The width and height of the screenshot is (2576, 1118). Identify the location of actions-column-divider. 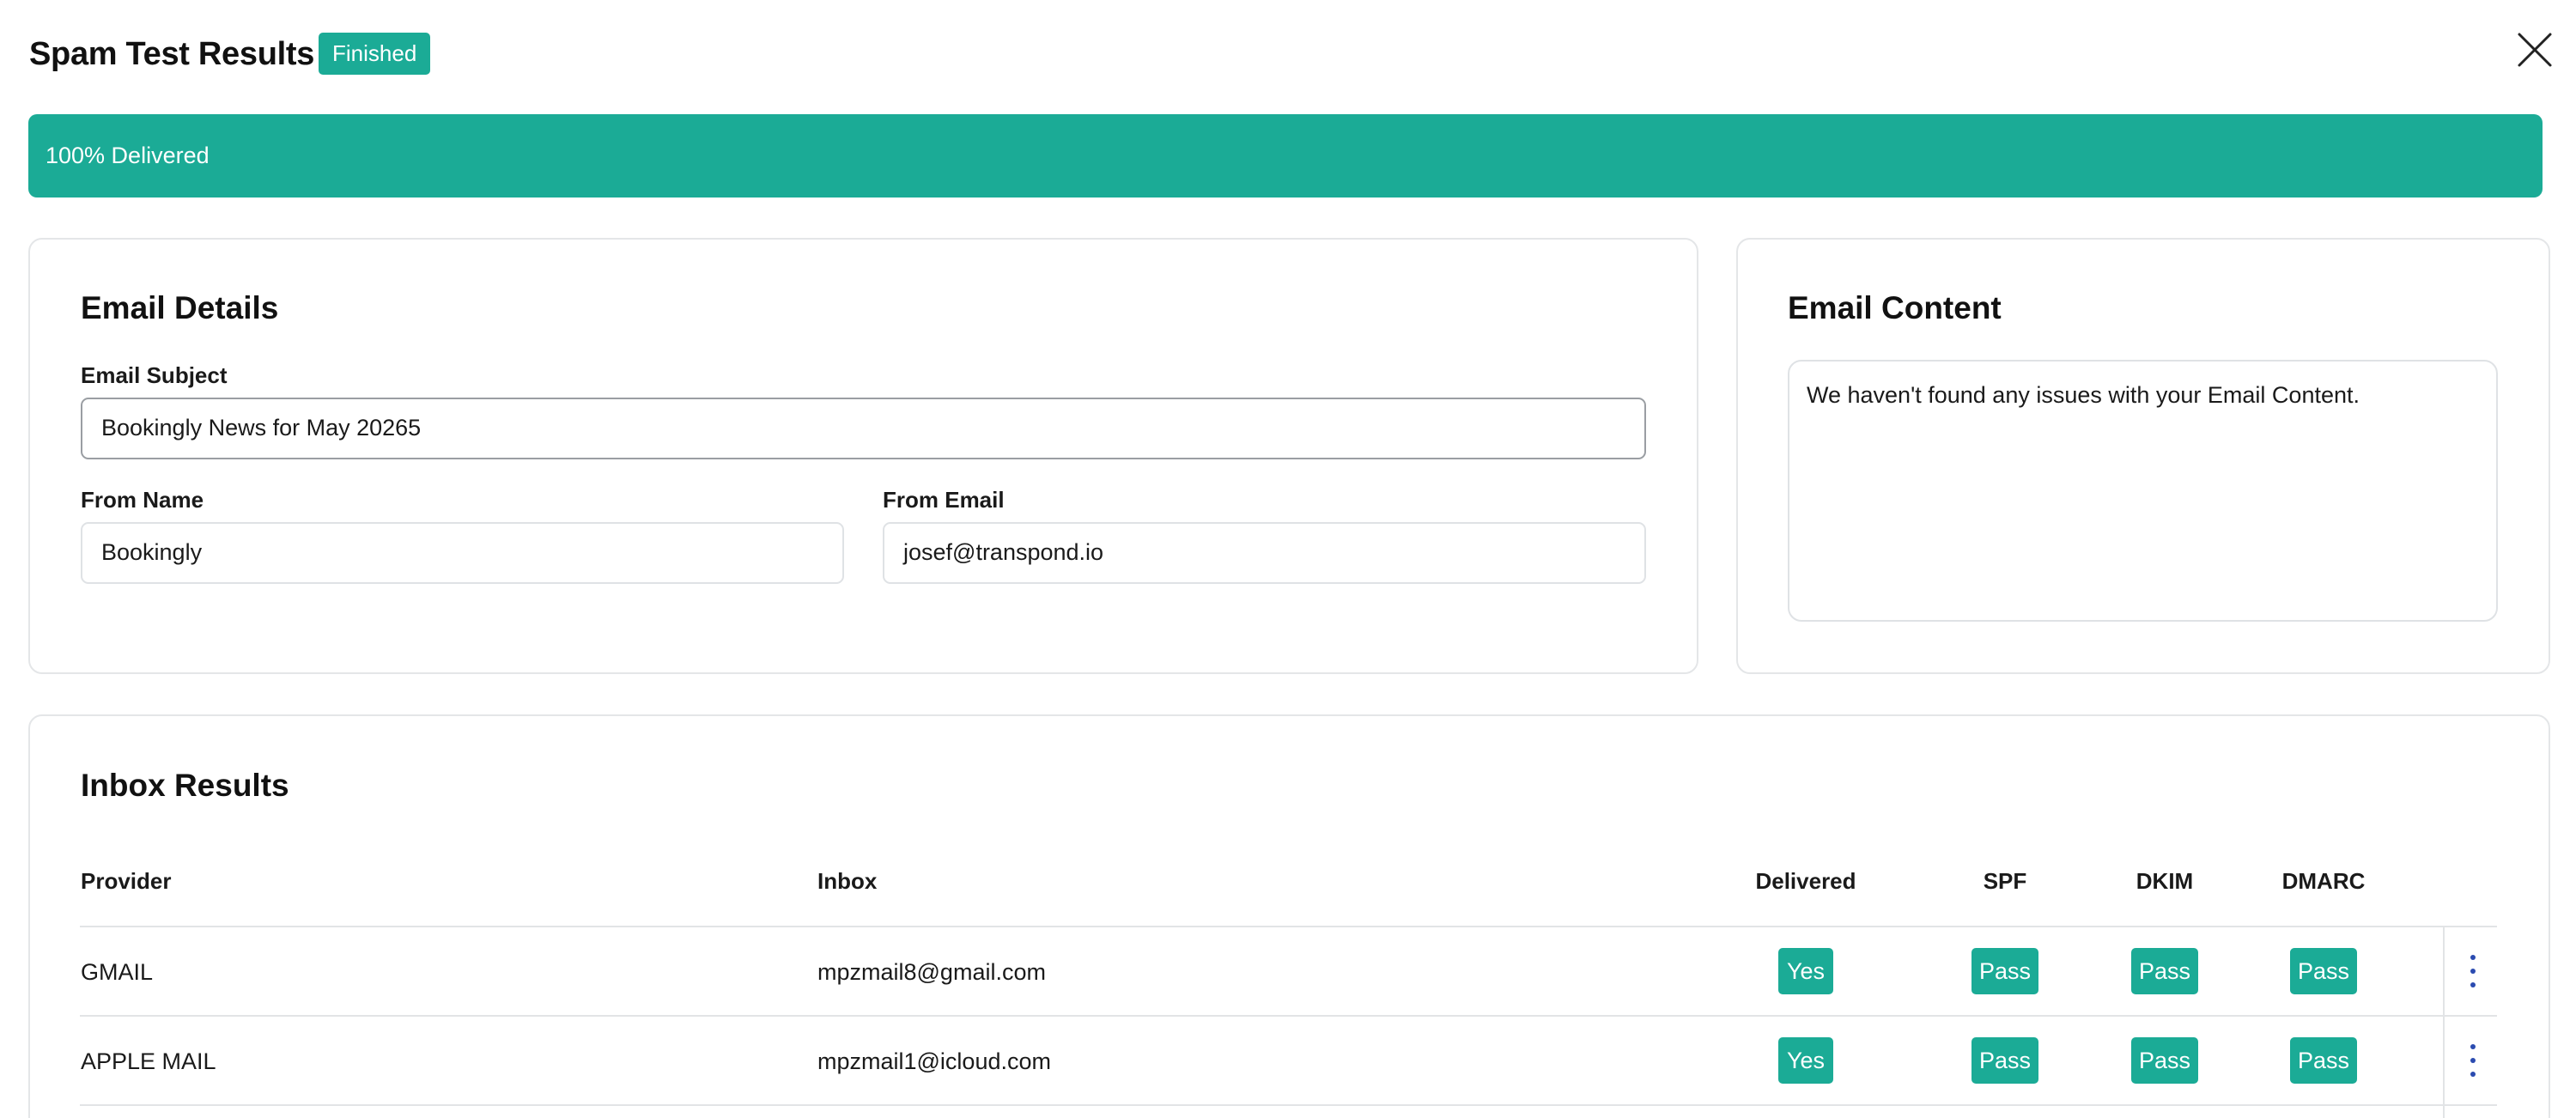
(2444, 1022).